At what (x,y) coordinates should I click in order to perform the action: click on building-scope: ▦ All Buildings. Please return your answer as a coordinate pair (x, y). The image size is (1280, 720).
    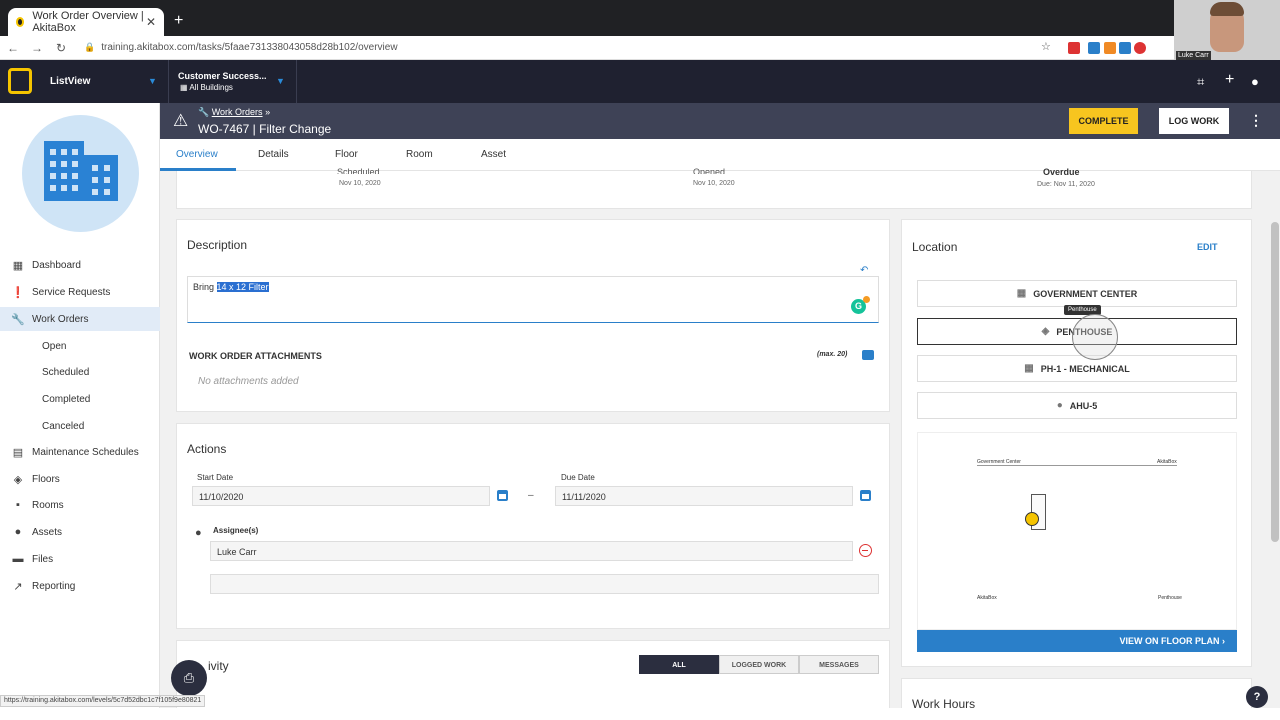
    Looking at the image, I should click on (206, 87).